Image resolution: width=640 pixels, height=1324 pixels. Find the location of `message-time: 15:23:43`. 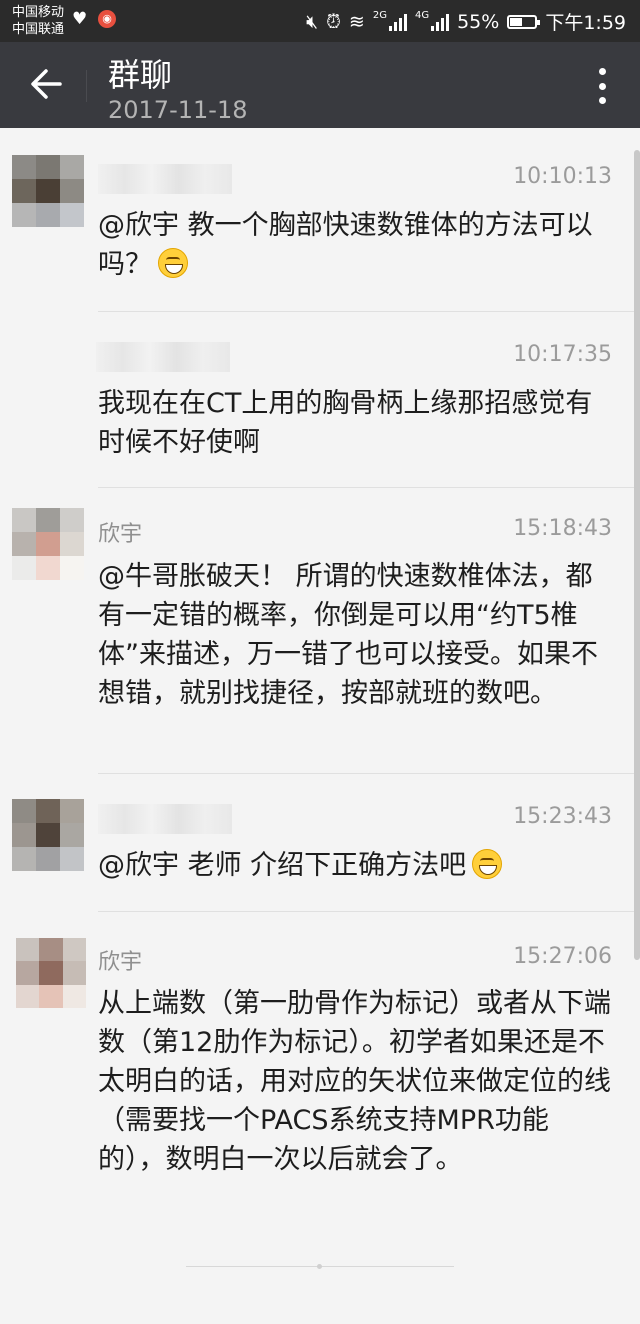

message-time: 15:23:43 is located at coordinates (562, 816).